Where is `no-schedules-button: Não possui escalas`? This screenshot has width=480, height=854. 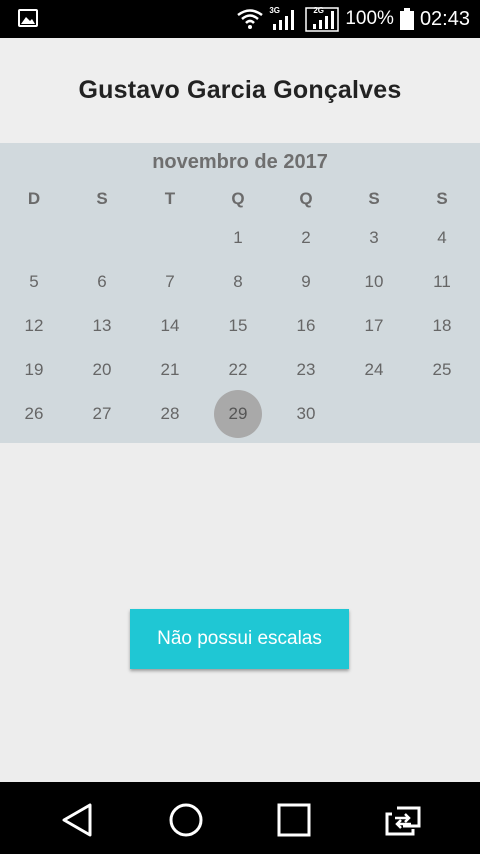 no-schedules-button: Não possui escalas is located at coordinates (239, 639).